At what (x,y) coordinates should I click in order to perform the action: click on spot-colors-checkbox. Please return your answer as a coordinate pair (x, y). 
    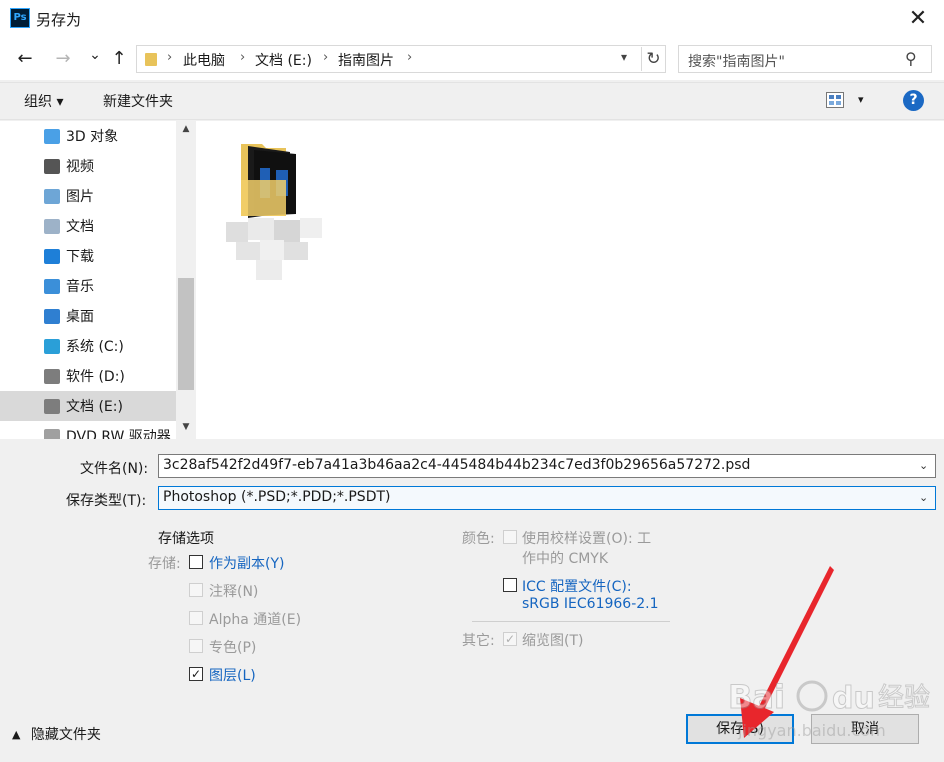
    Looking at the image, I should click on (196, 646).